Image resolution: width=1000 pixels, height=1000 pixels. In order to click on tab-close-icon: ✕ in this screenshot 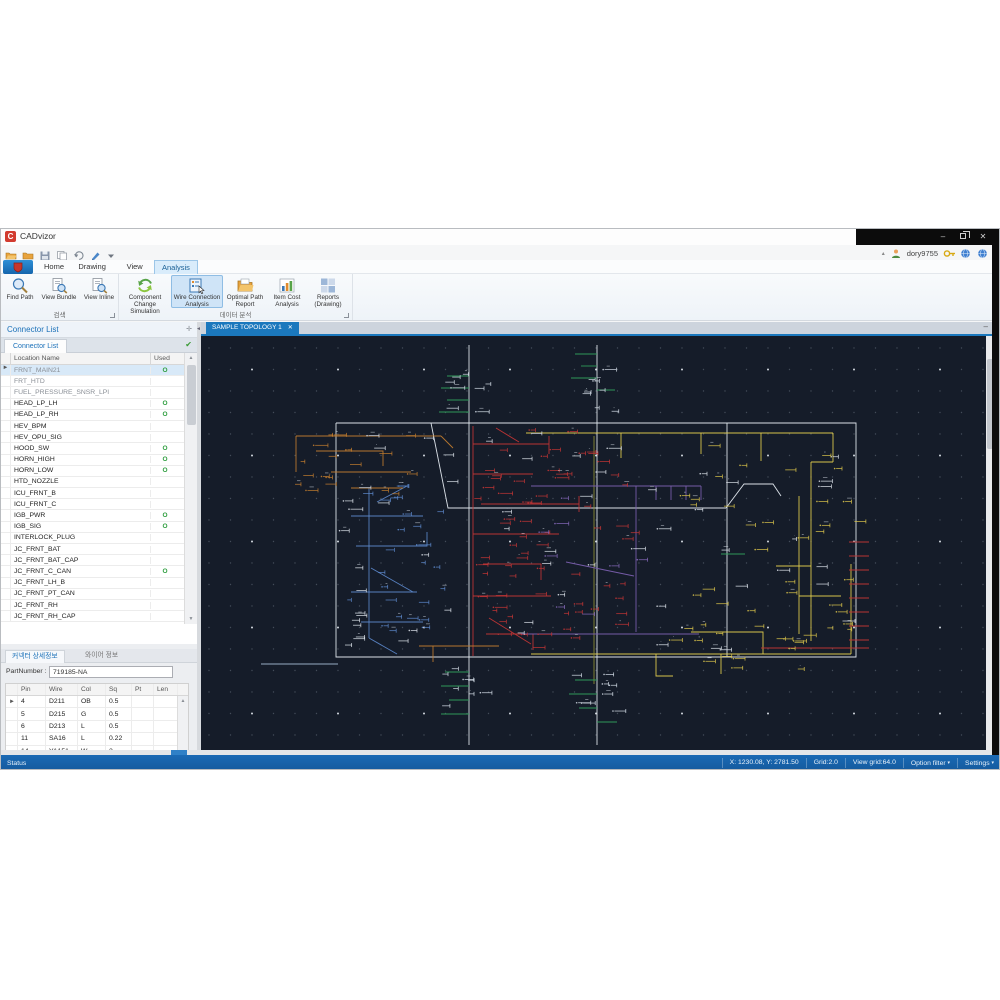, I will do `click(290, 328)`.